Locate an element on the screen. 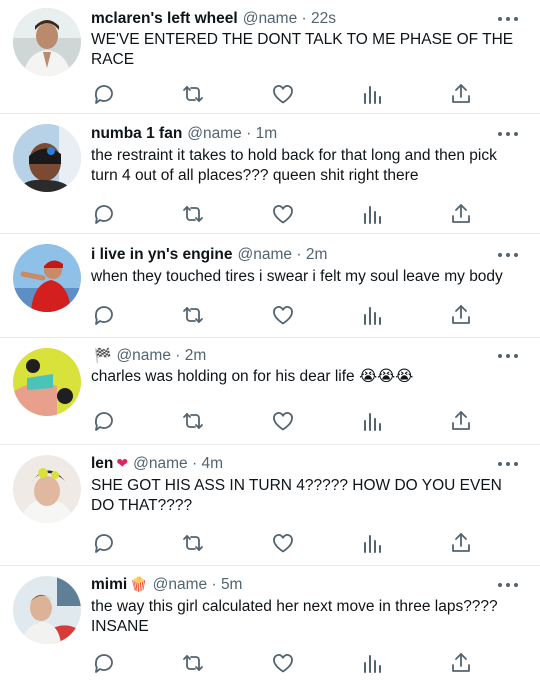  display-name: len is located at coordinates (102, 463).